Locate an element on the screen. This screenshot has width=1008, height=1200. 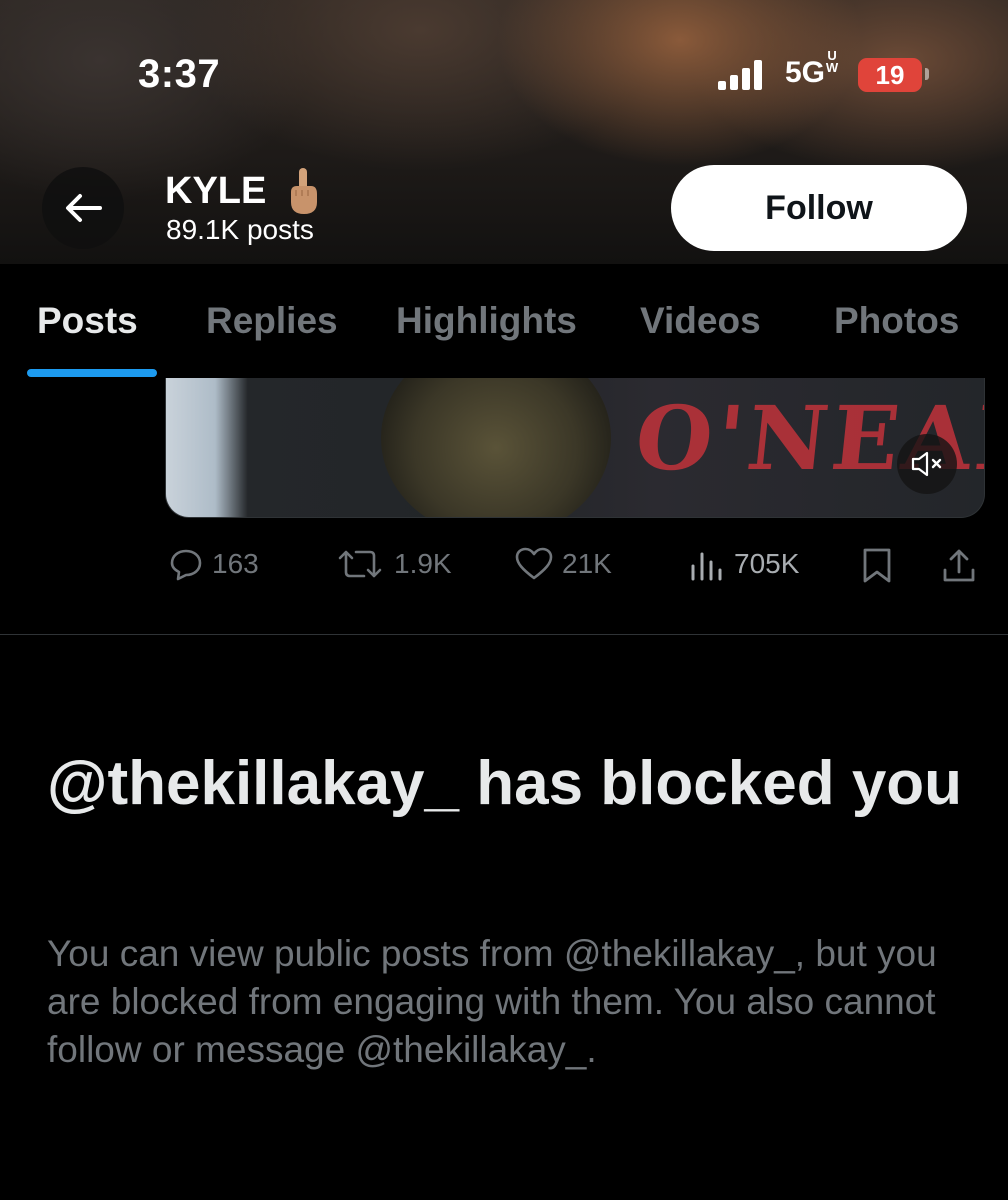
battery-tip-icon is located at coordinates (927, 74).